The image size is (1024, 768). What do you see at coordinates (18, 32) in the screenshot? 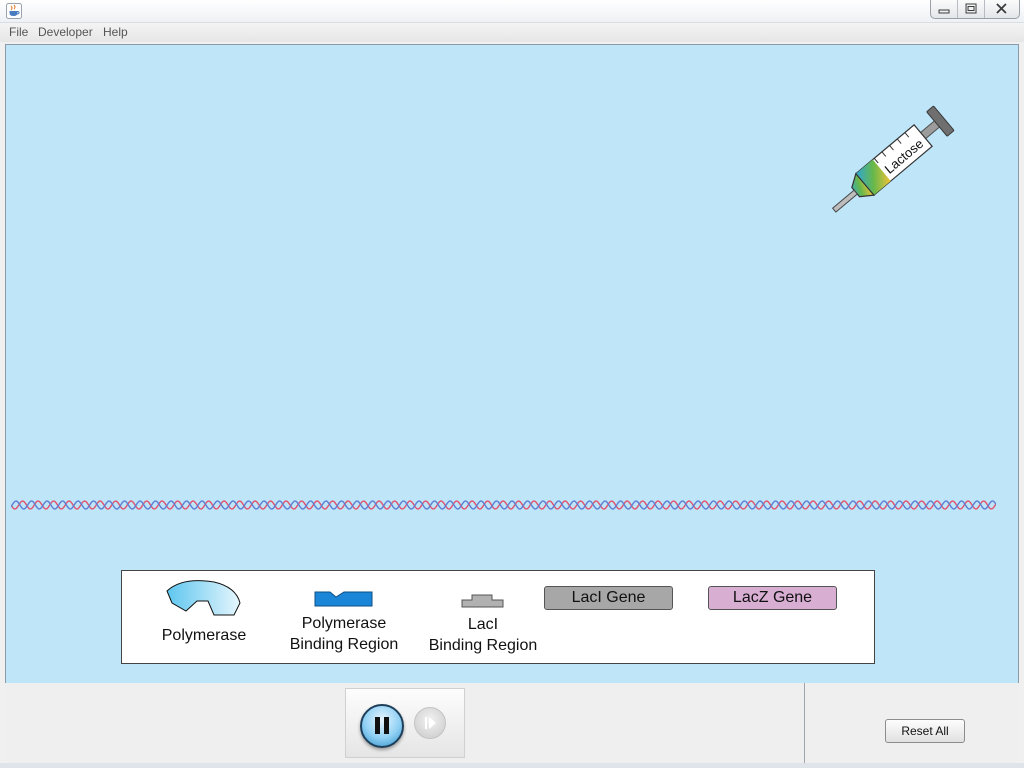
I see `menu-file: File` at bounding box center [18, 32].